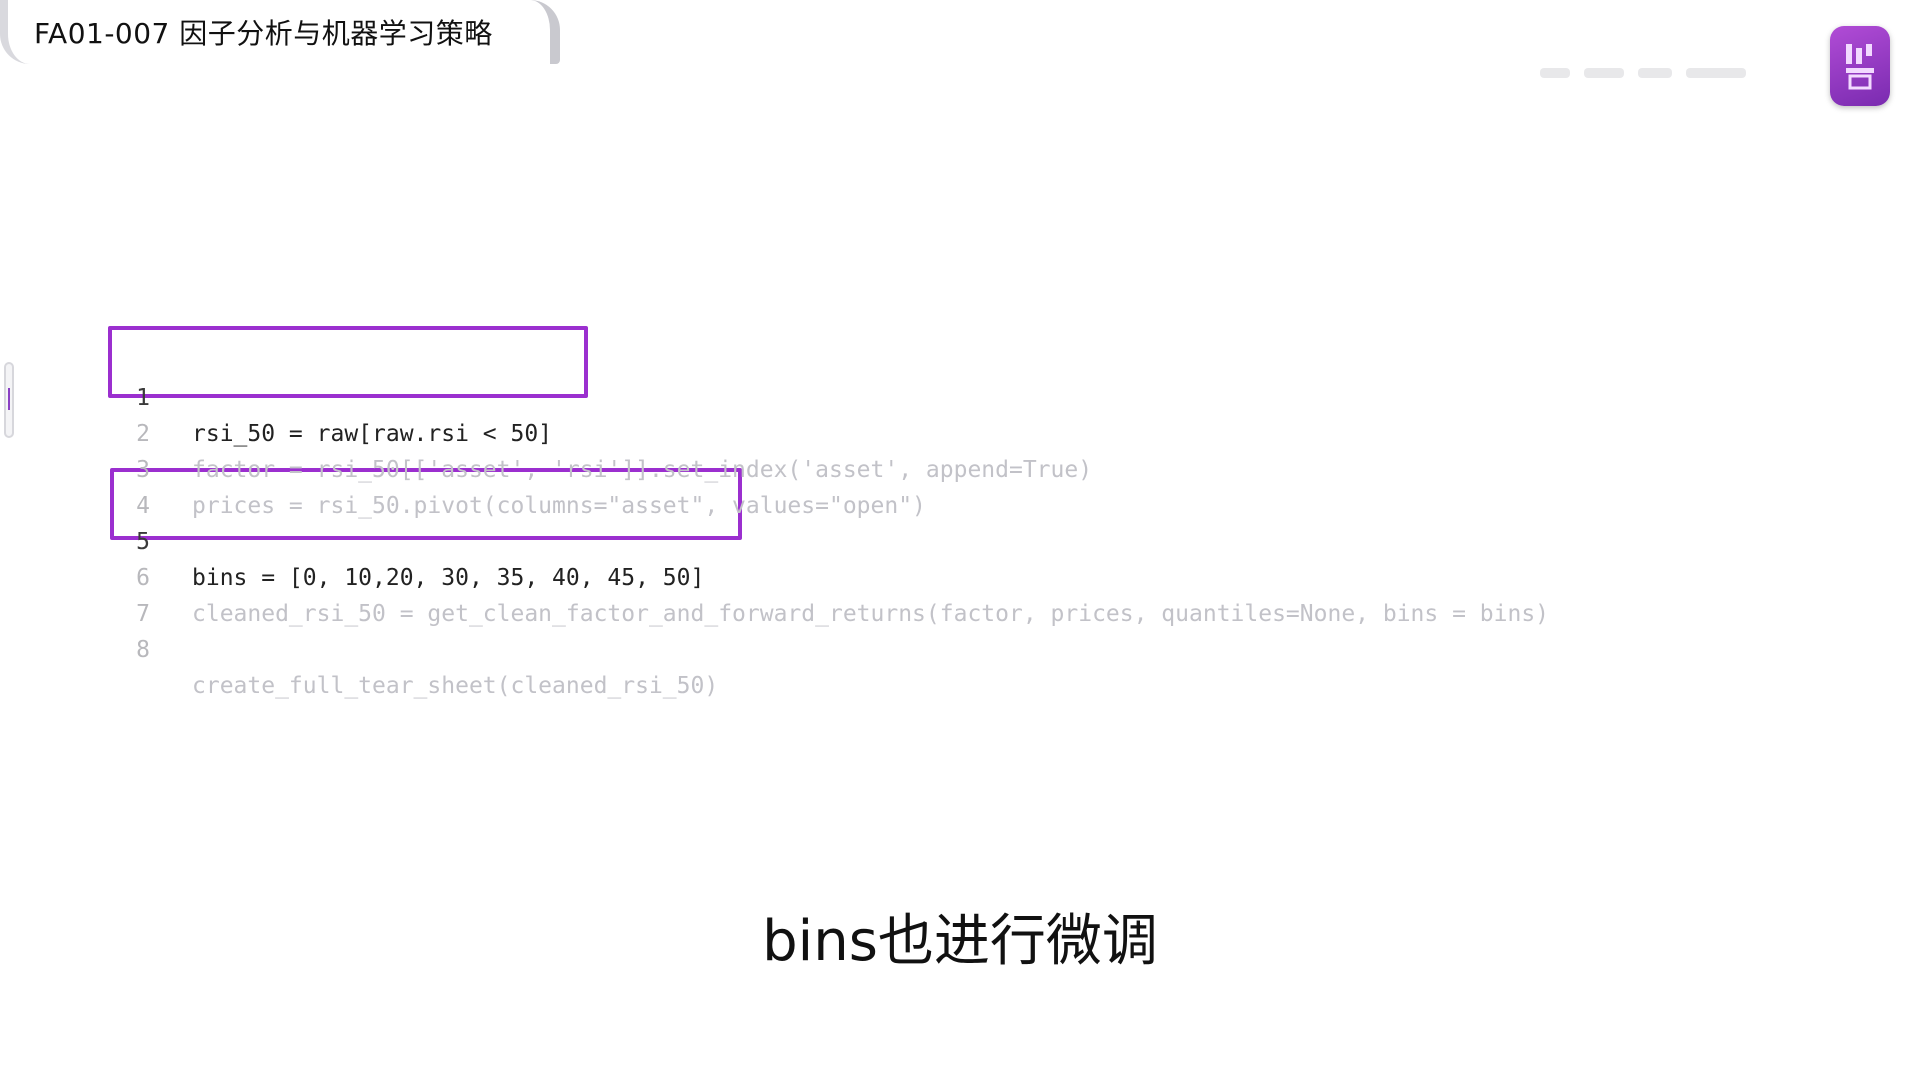 This screenshot has width=1920, height=1080. I want to click on title-tab: FA01-007 因子分析与机器学习策略, so click(280, 32).